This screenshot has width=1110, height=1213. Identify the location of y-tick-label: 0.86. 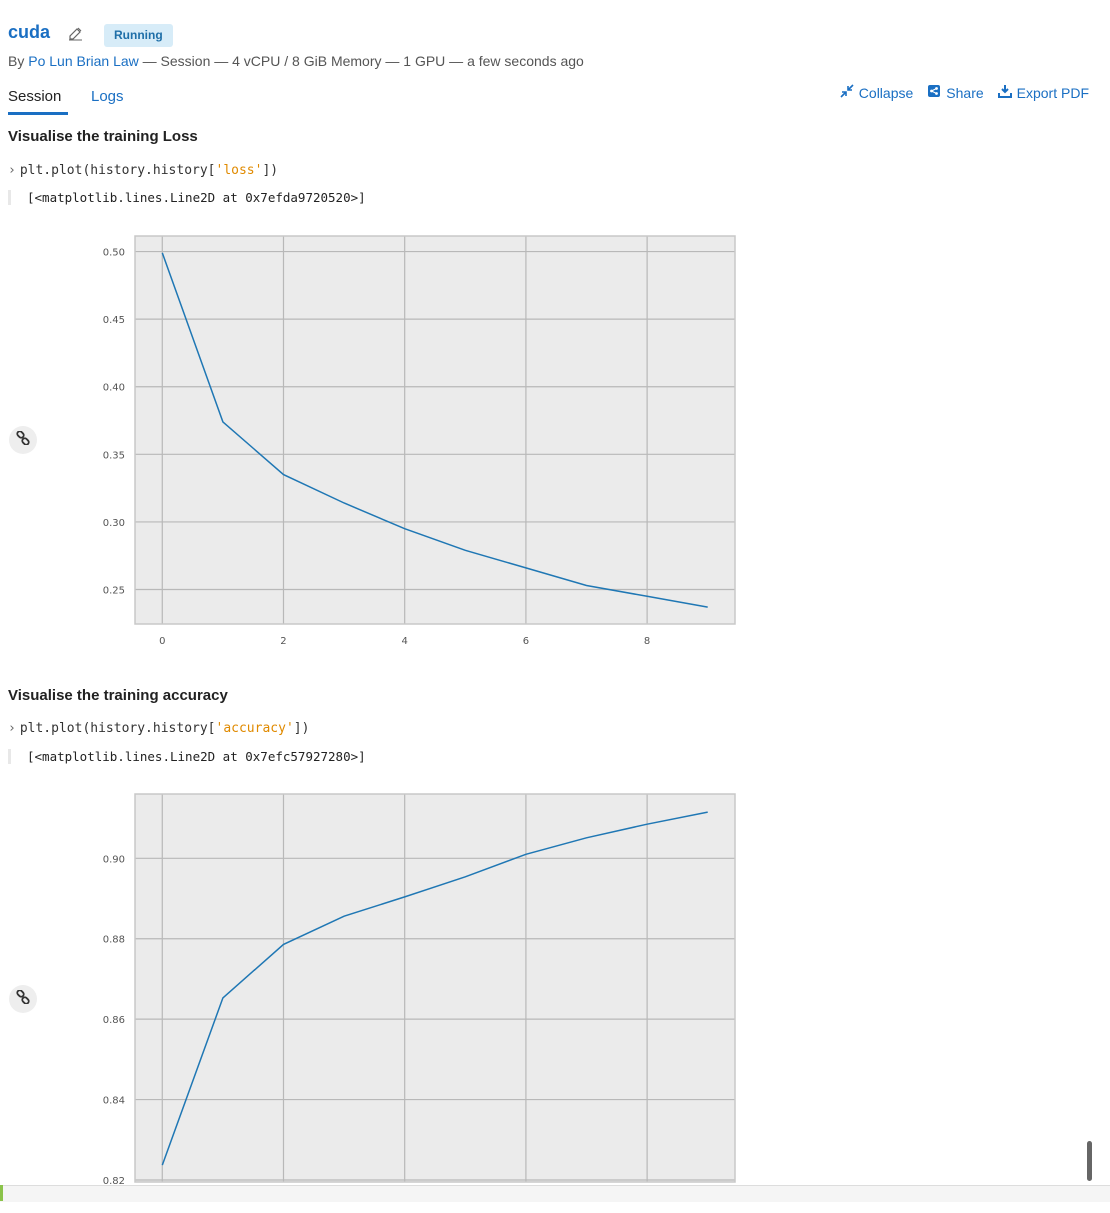
(114, 1020).